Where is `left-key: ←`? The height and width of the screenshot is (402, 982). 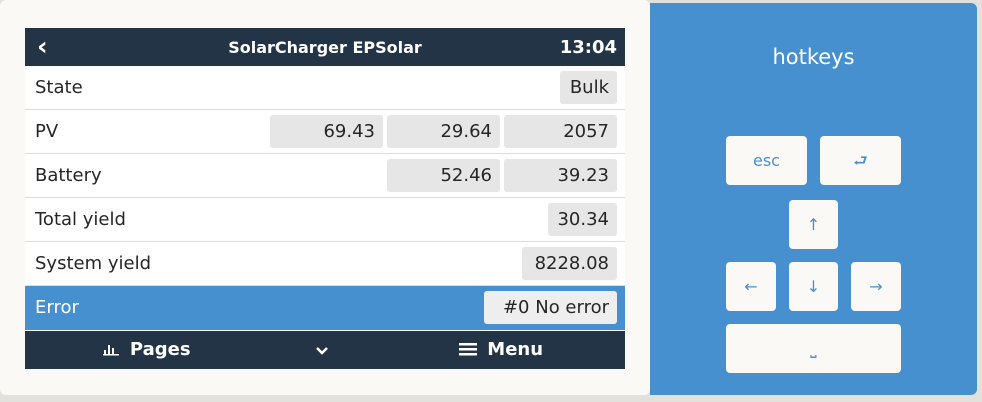 left-key: ← is located at coordinates (751, 286).